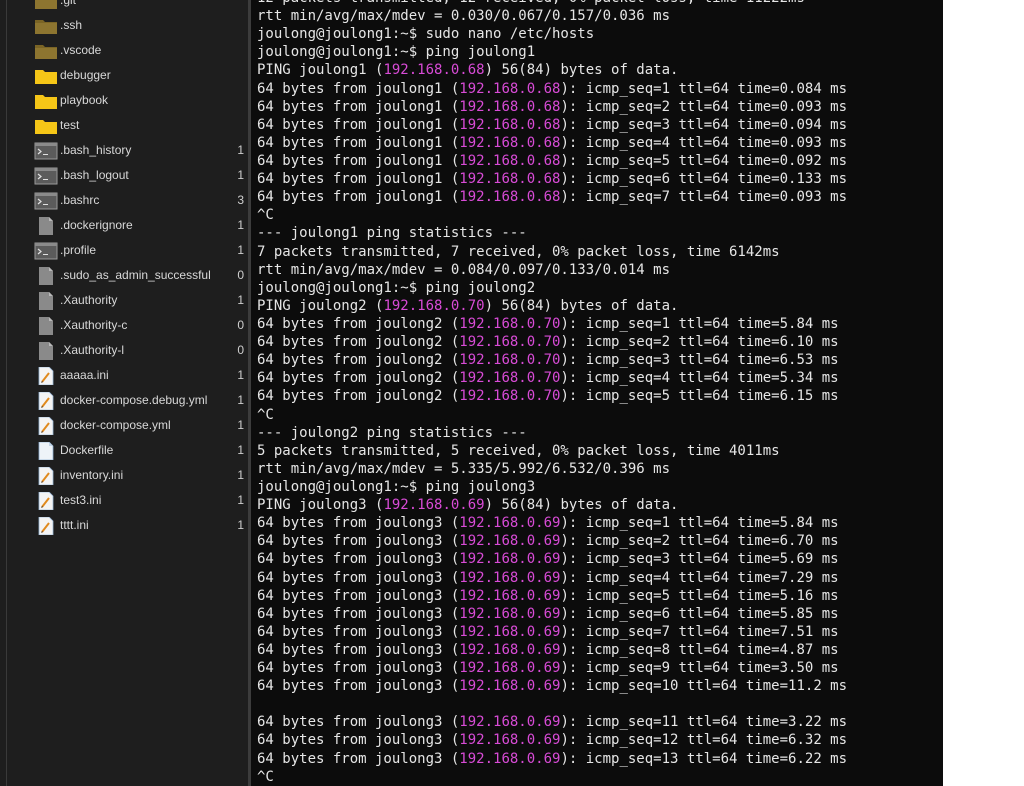 This screenshot has width=1024, height=786. I want to click on file-item: .dockerignore 1, so click(124, 225).